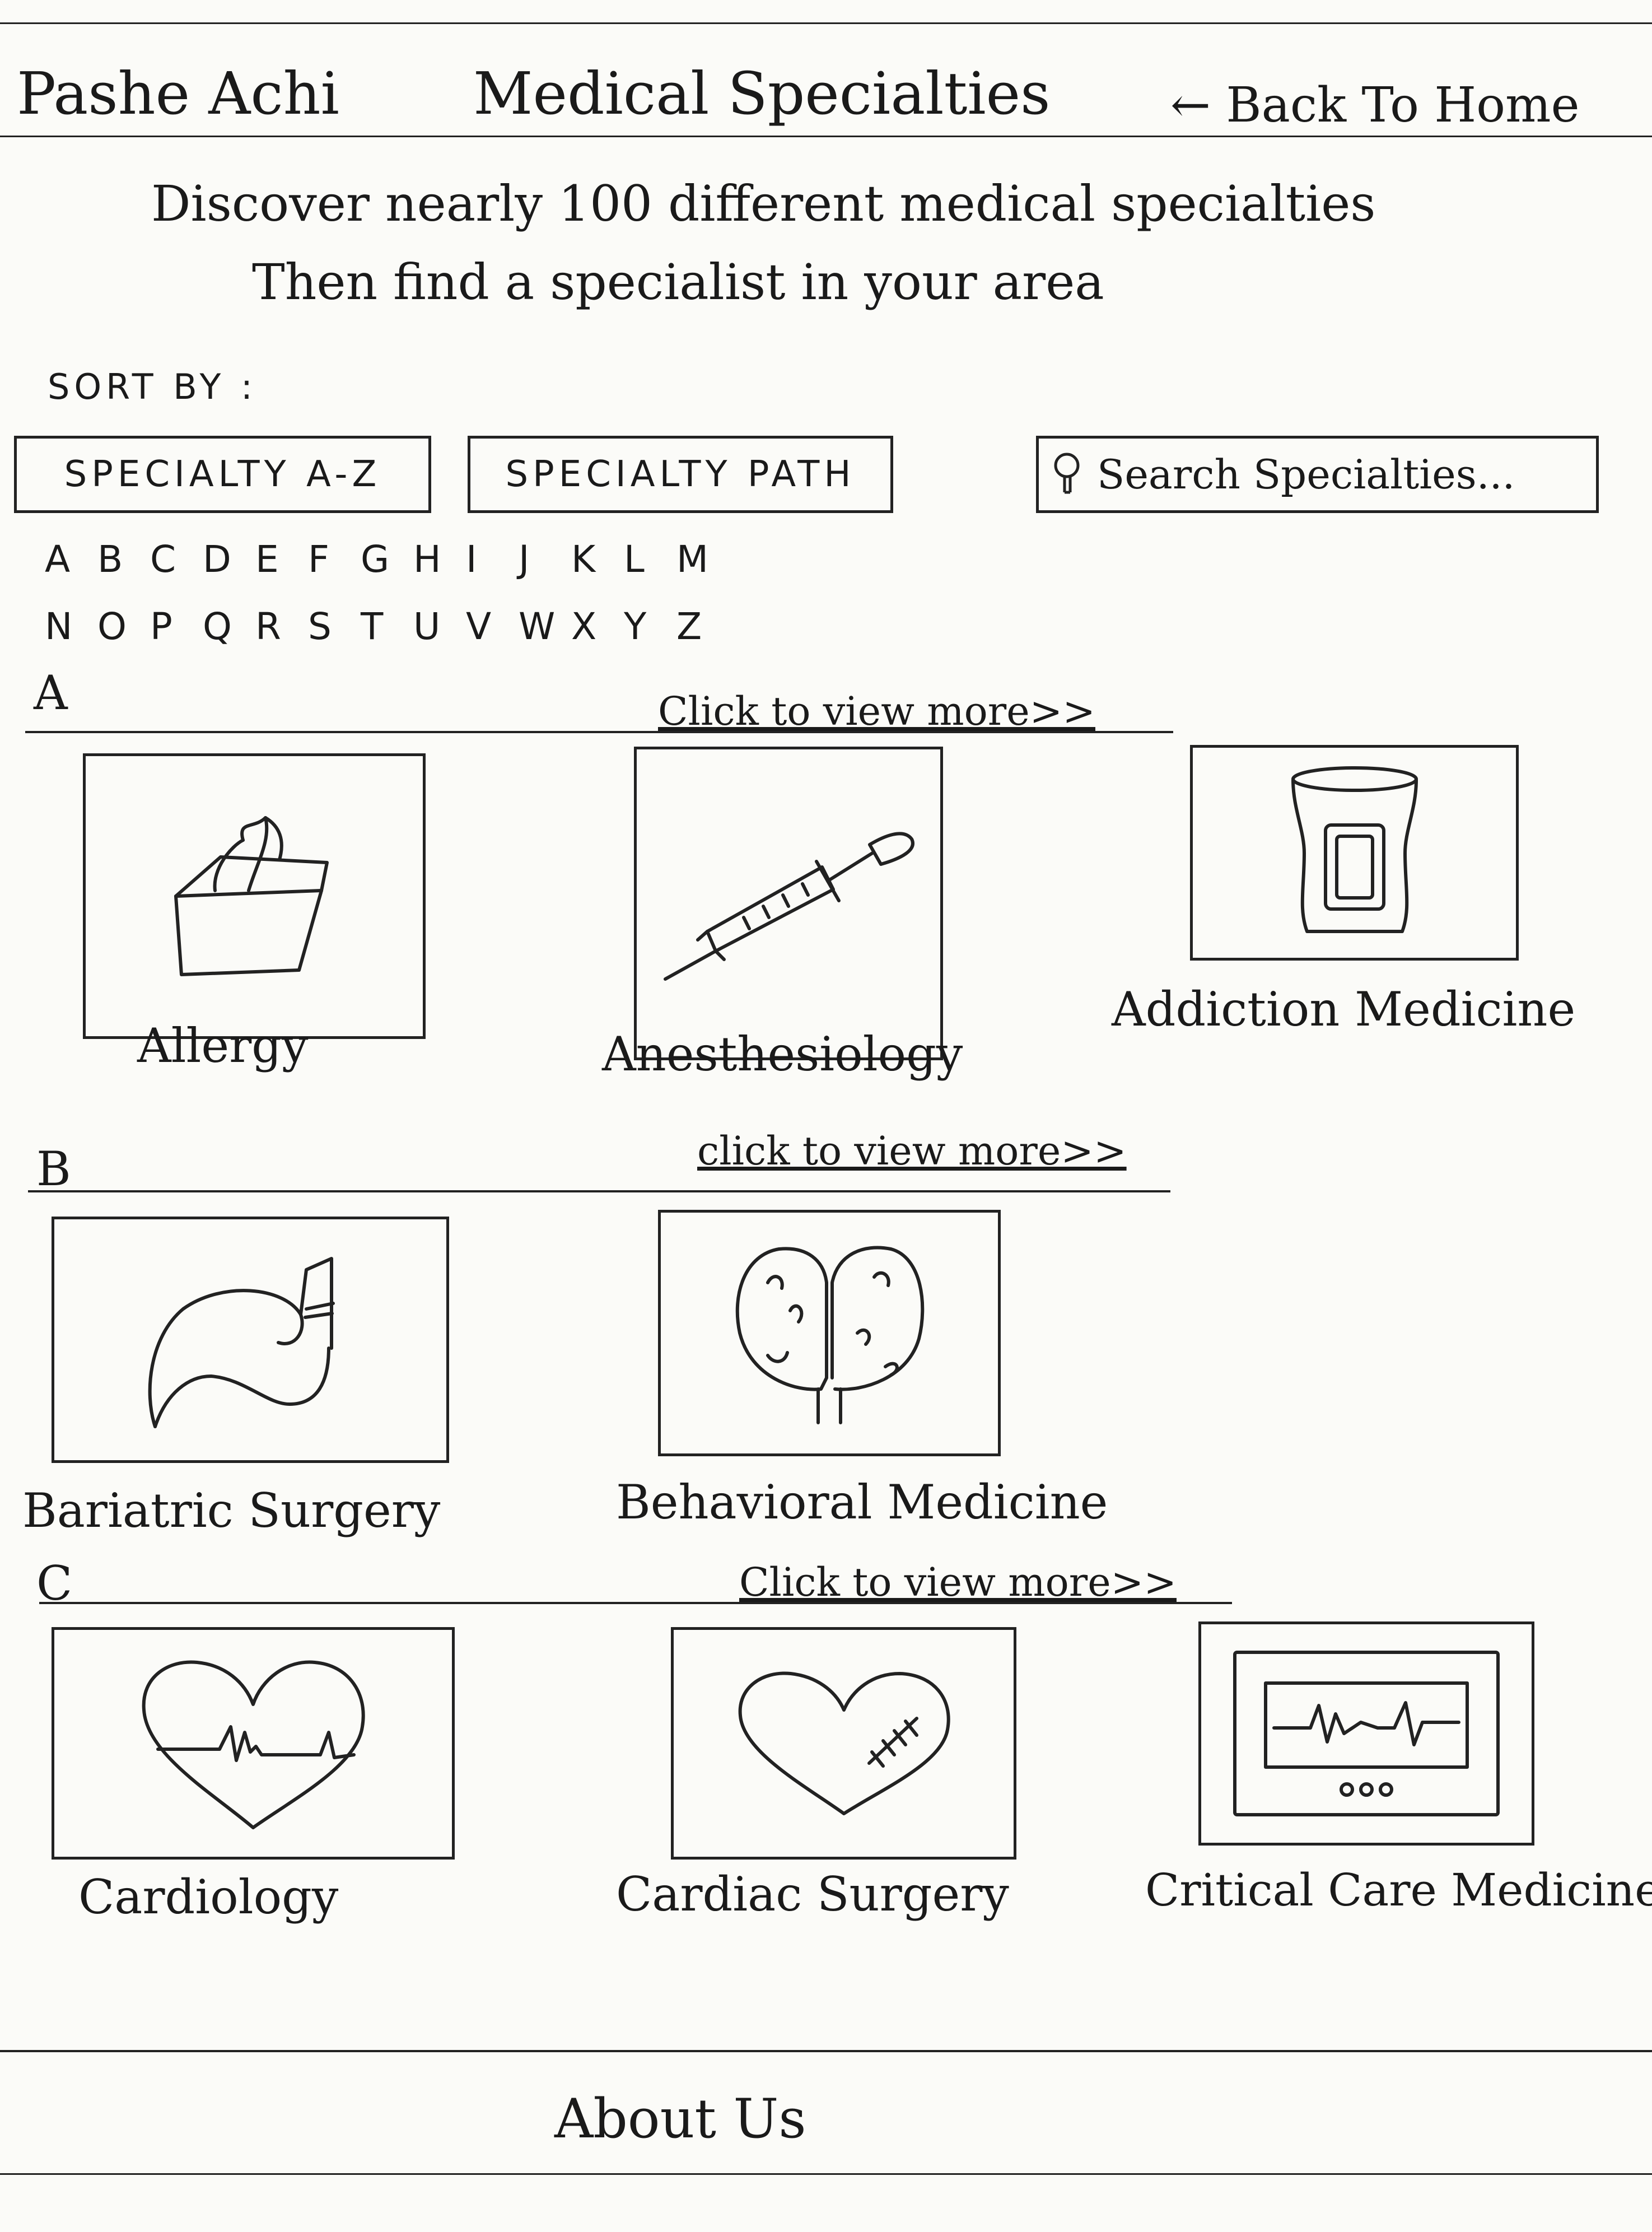 This screenshot has width=1652, height=2232. Describe the element at coordinates (440, 626) in the screenshot. I see `alphabet-letter: U` at that location.